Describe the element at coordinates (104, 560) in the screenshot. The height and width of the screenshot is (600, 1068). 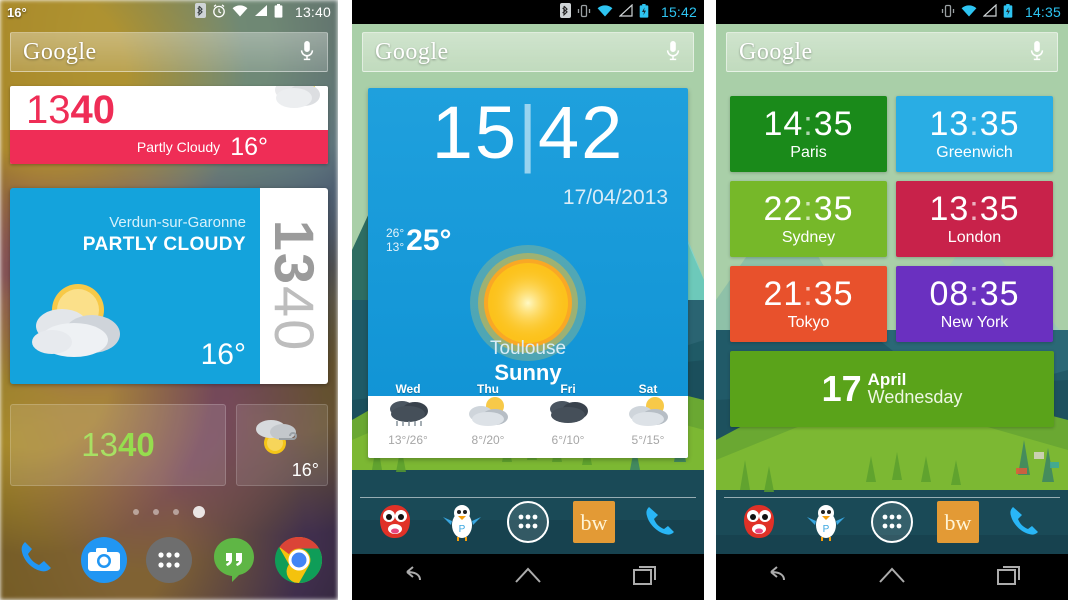
I see `camera-icon` at that location.